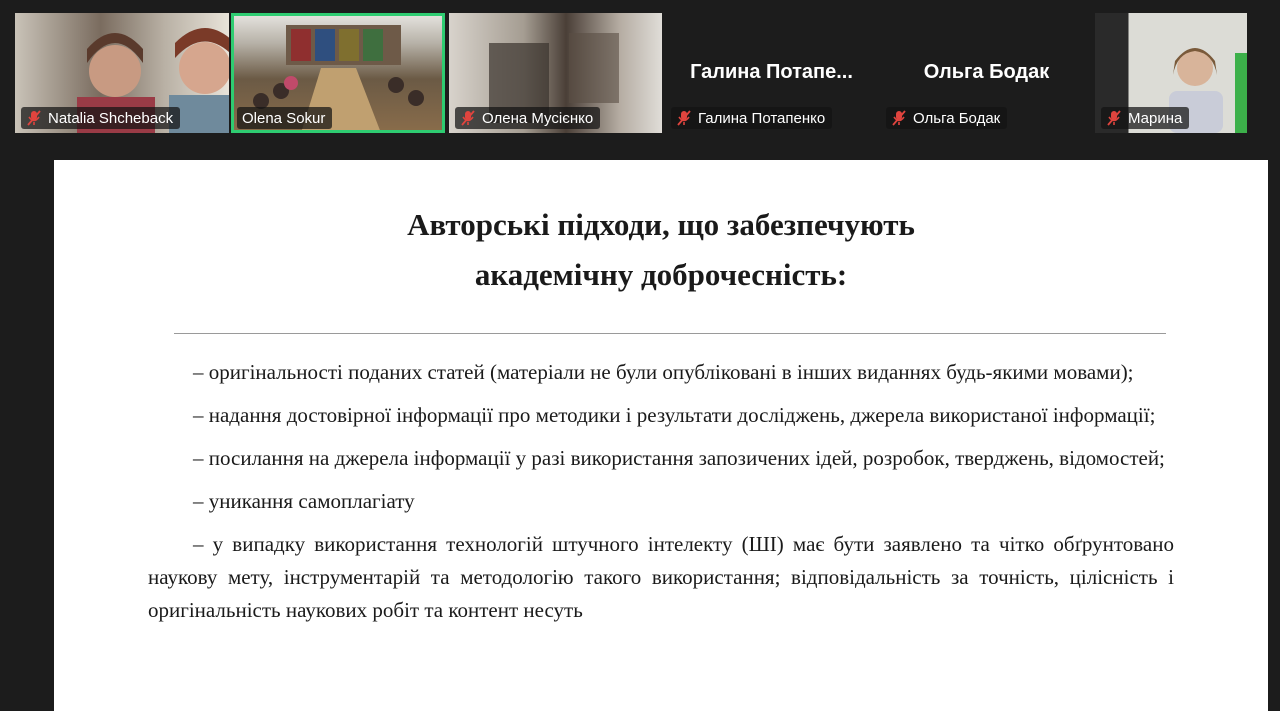  I want to click on participant-name: Ольга Бодак, so click(957, 118).